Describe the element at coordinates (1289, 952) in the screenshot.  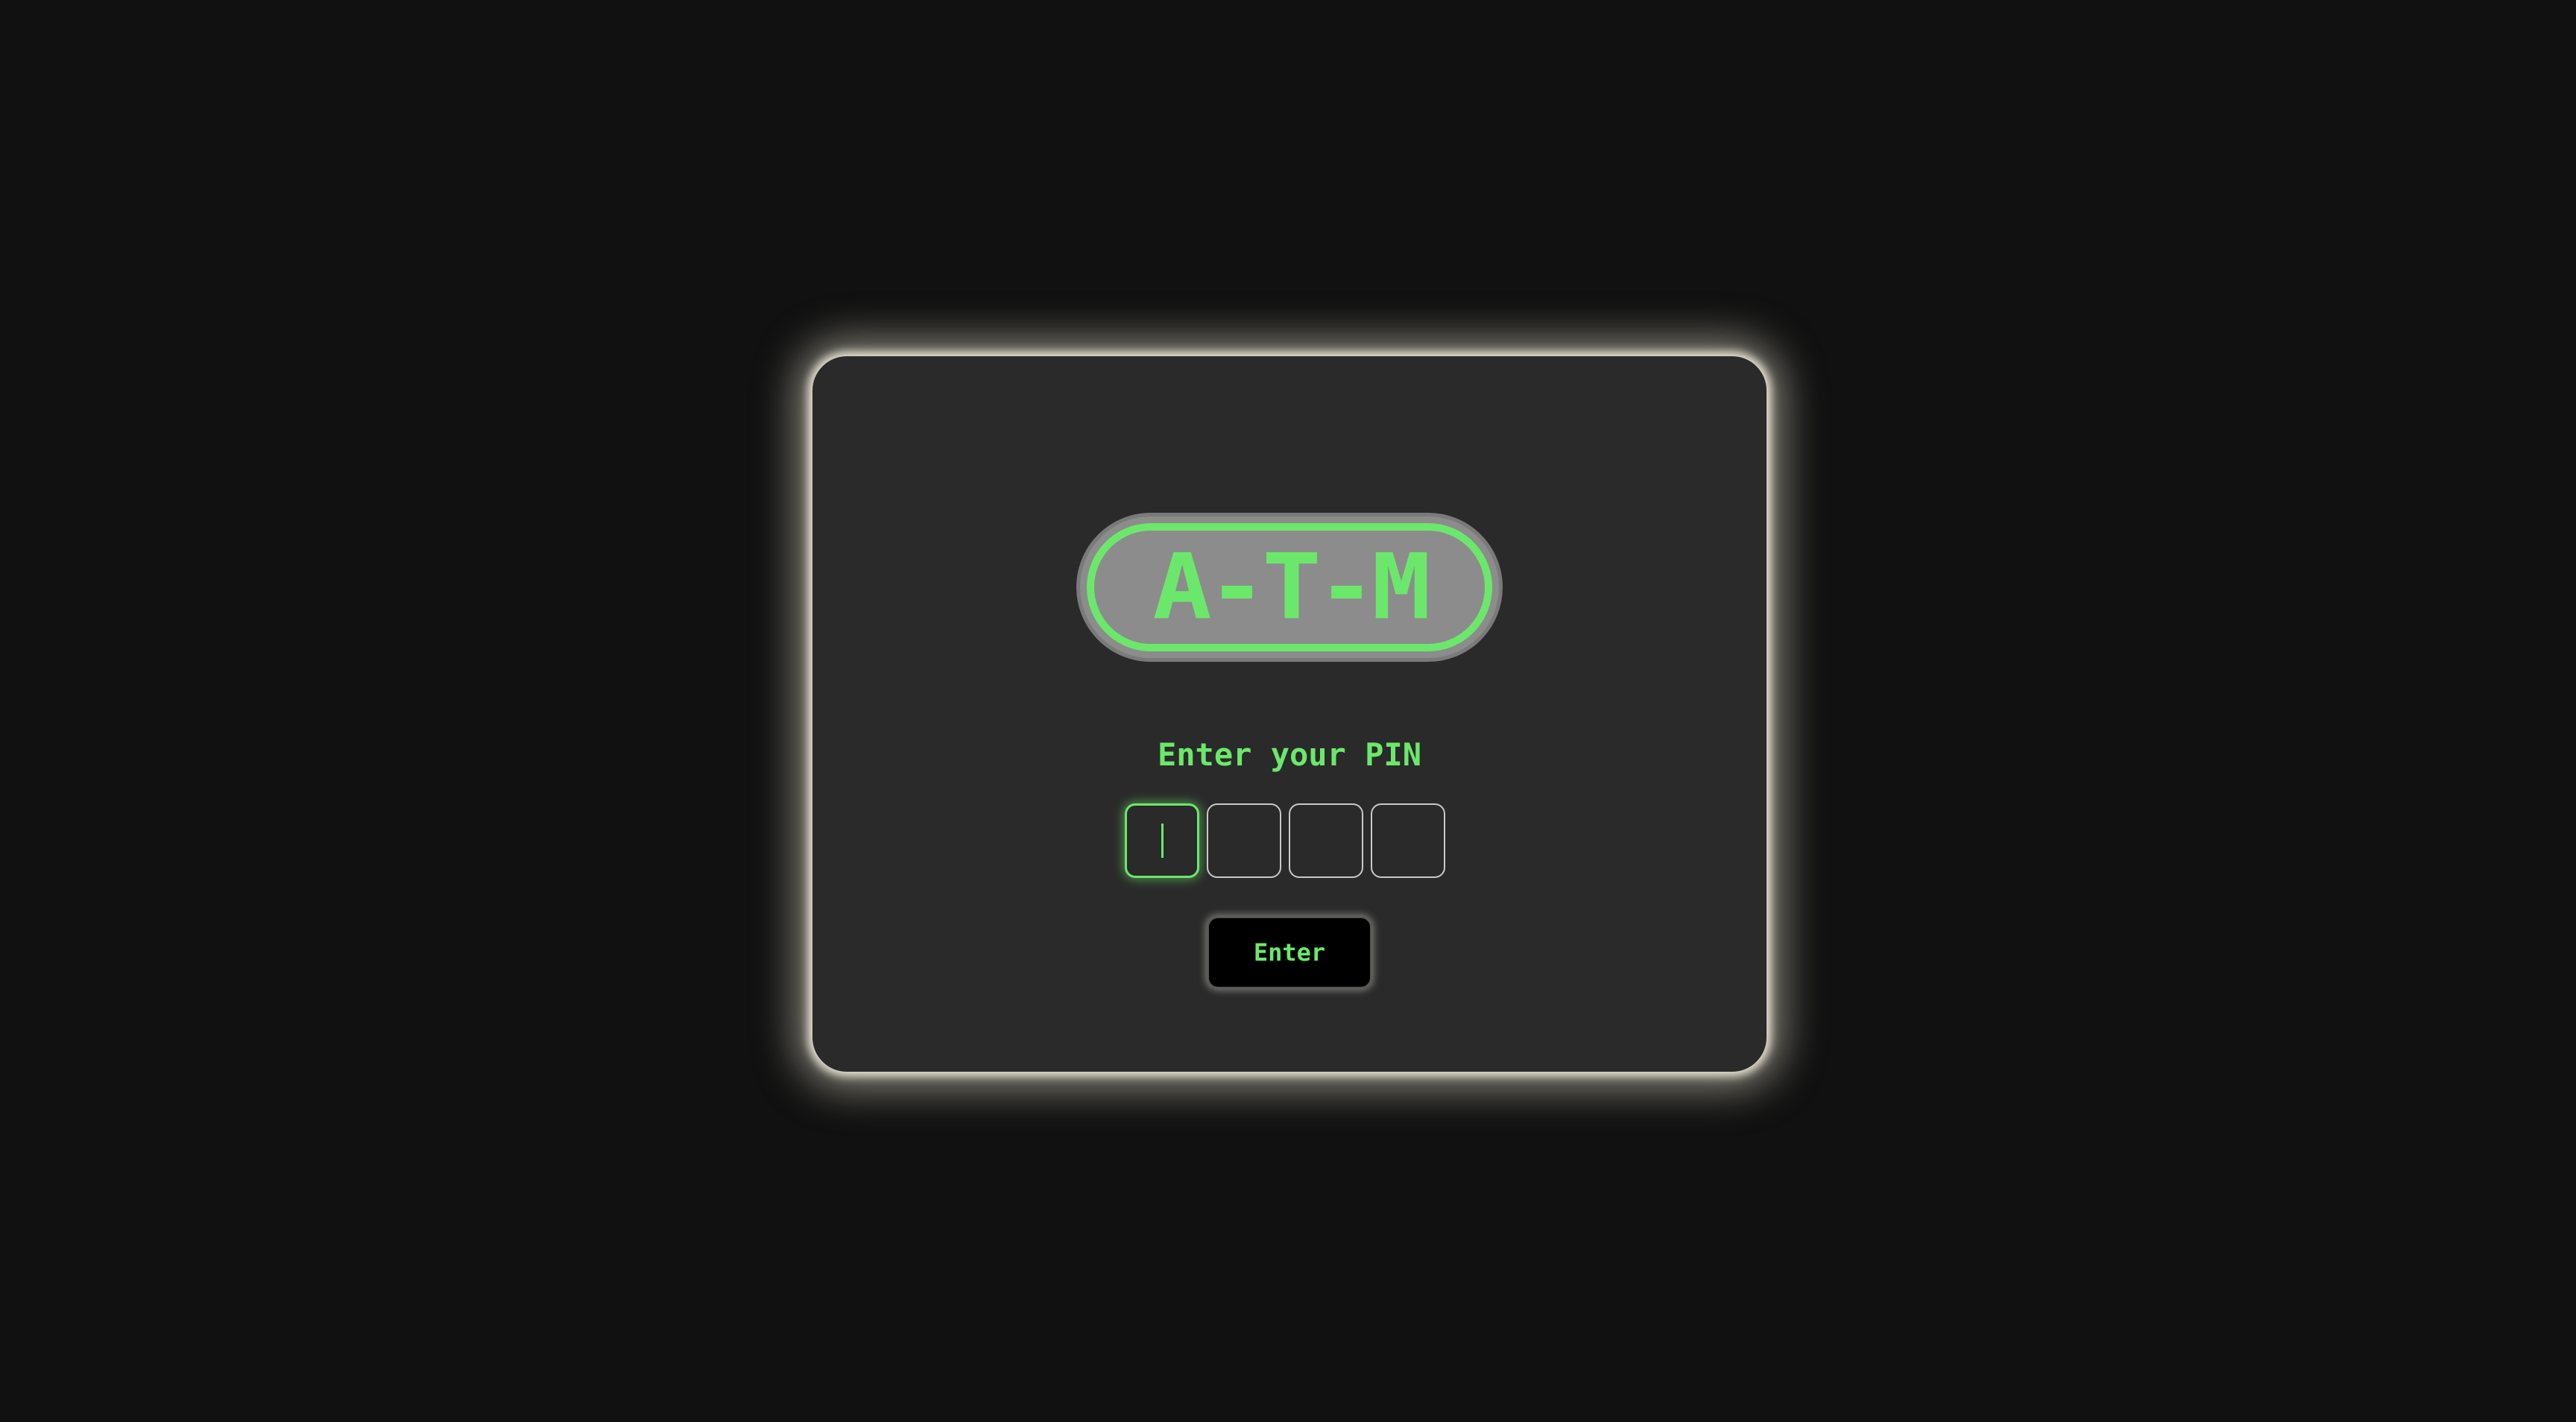
I see `enter-button: Enter` at that location.